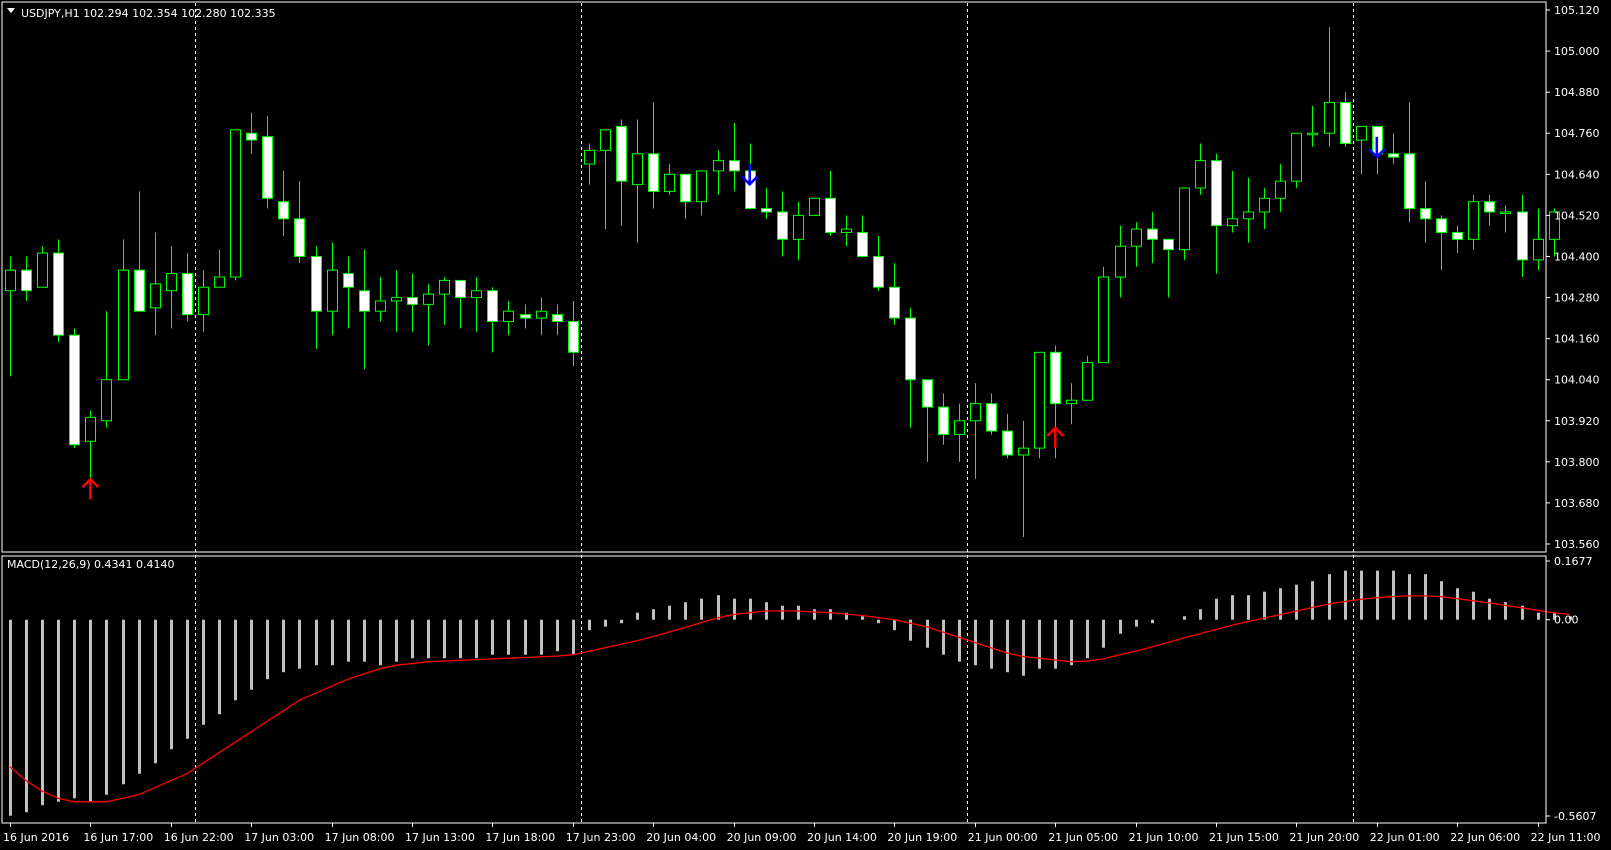 This screenshot has width=1611, height=850. I want to click on macd-info-label: MACD(12,26,9) 0.4341 0.4140, so click(91, 564).